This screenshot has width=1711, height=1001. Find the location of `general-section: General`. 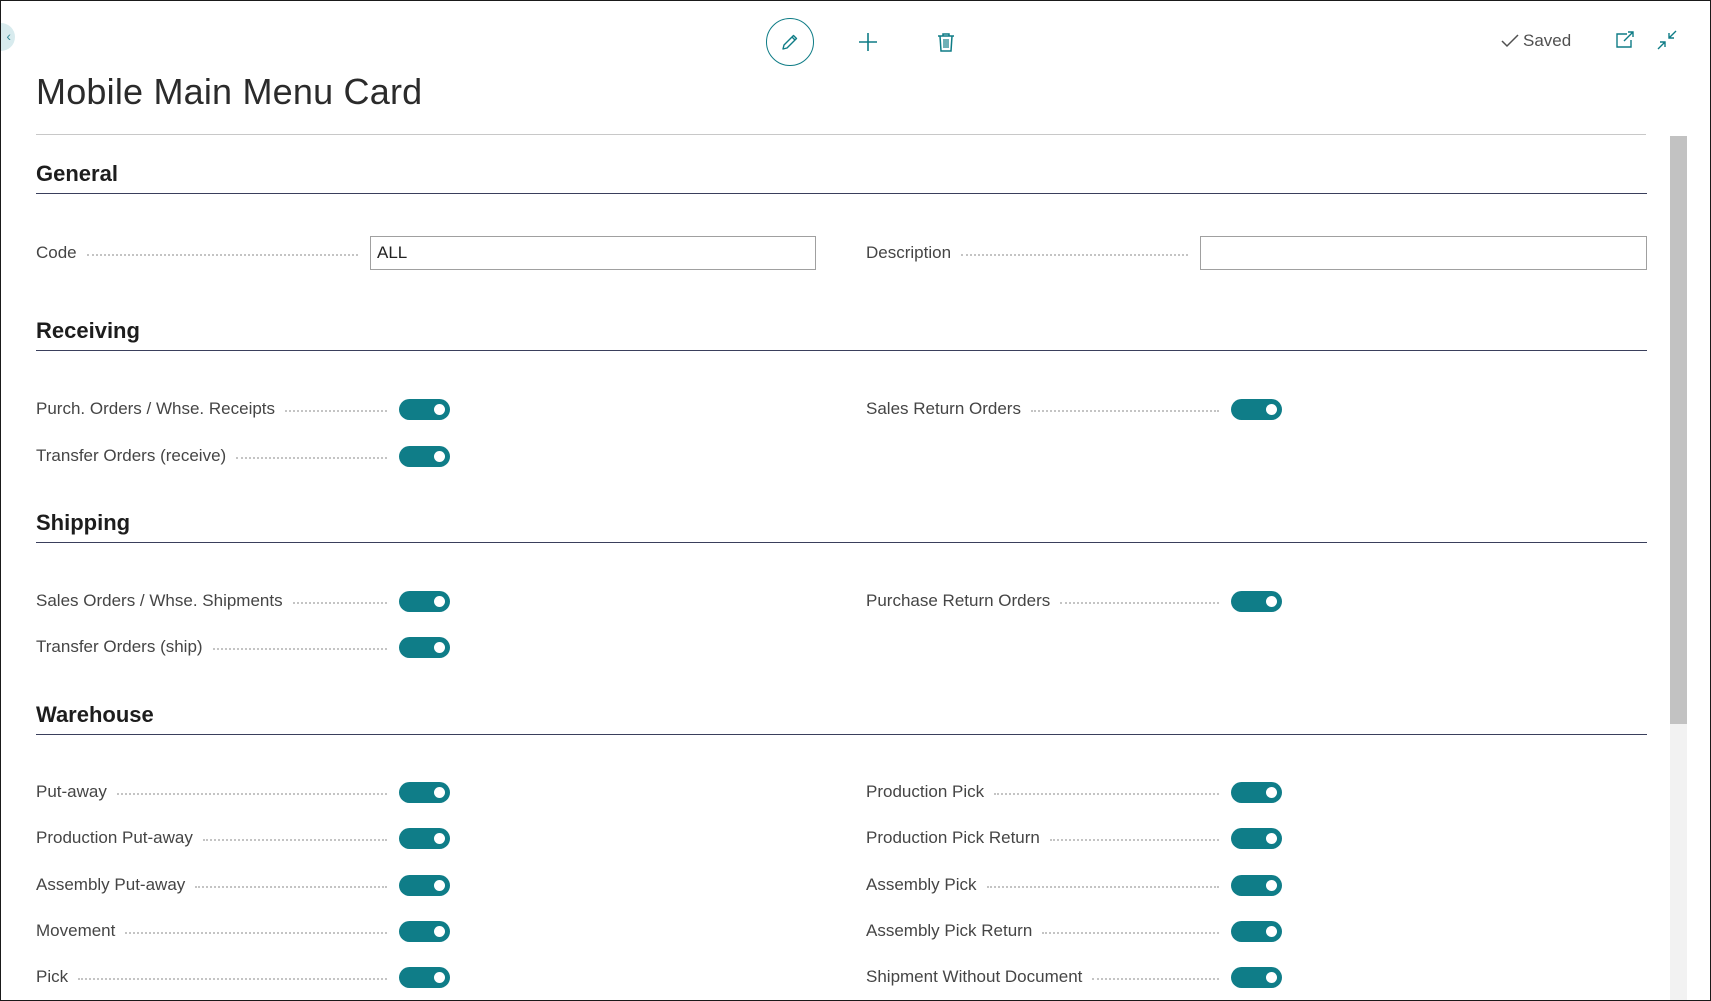

general-section: General is located at coordinates (841, 176).